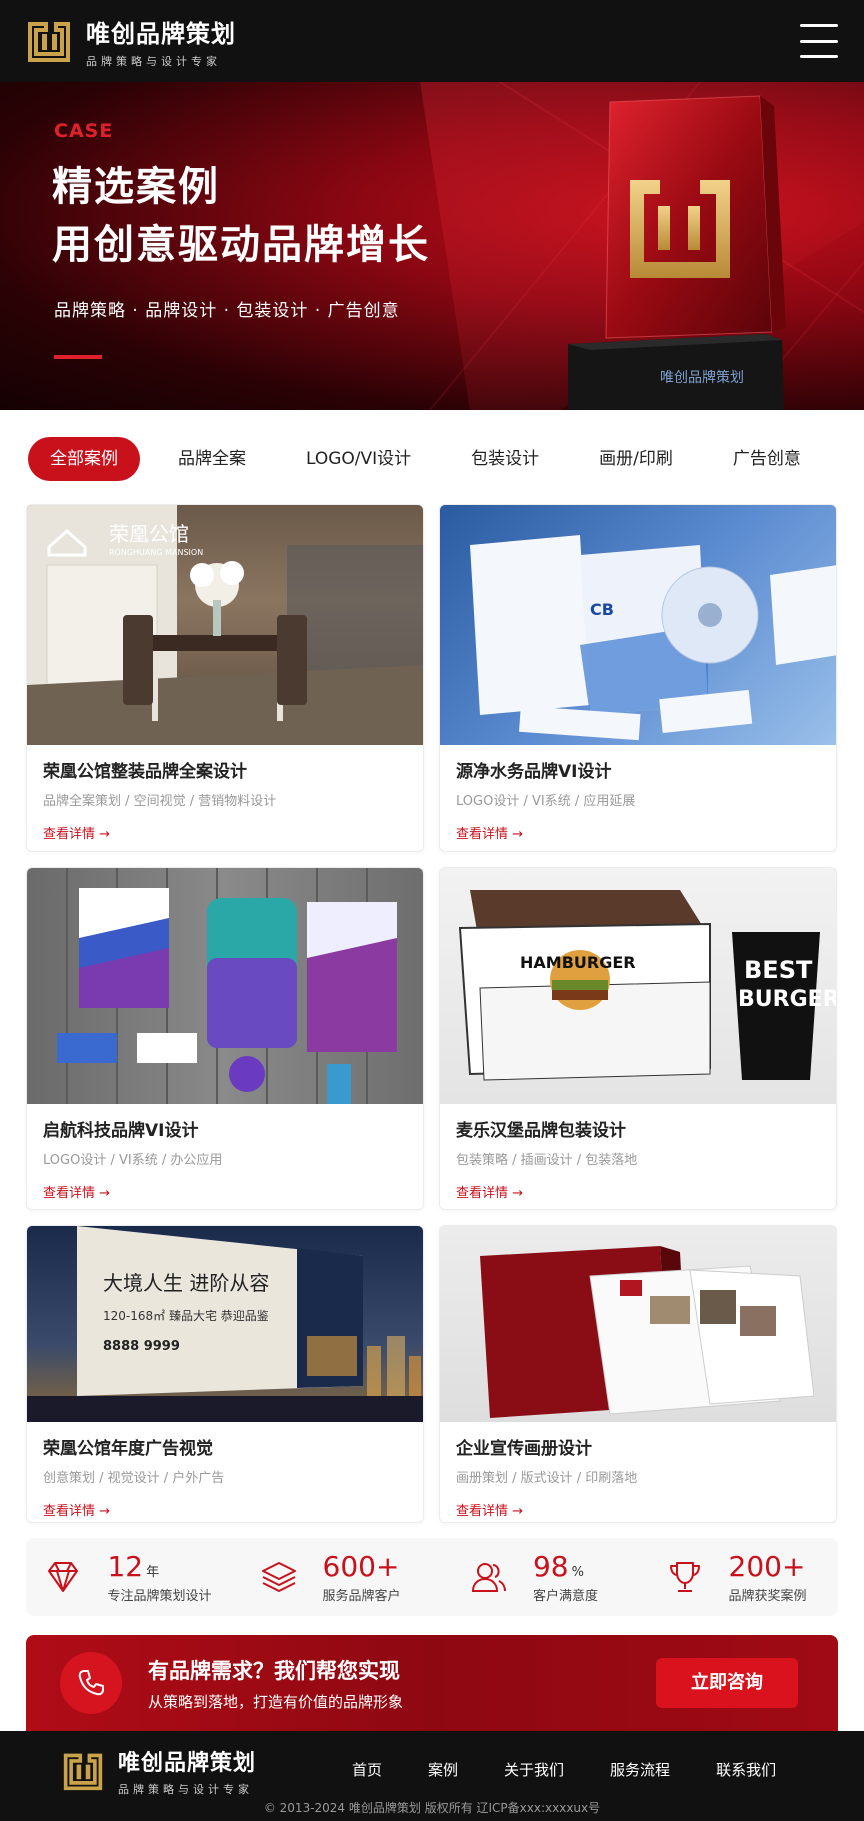 The image size is (864, 1821). What do you see at coordinates (524, 1449) in the screenshot?
I see `case-title: 企业宣传画册设计` at bounding box center [524, 1449].